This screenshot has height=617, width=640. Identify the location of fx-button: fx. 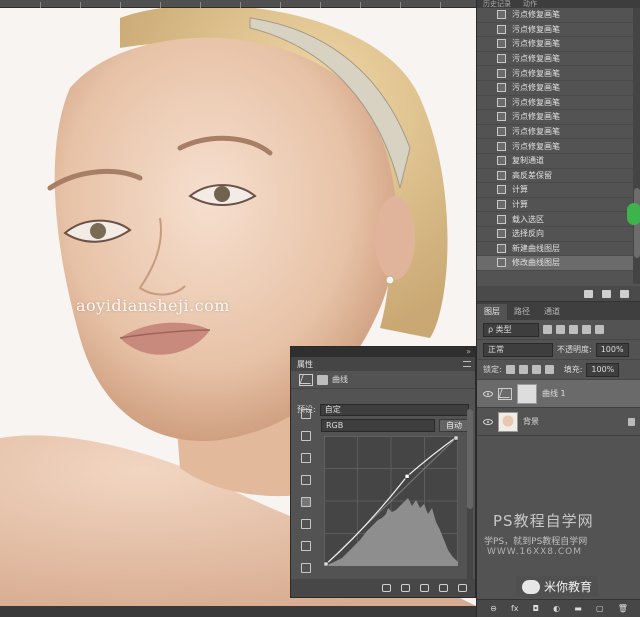
(515, 608).